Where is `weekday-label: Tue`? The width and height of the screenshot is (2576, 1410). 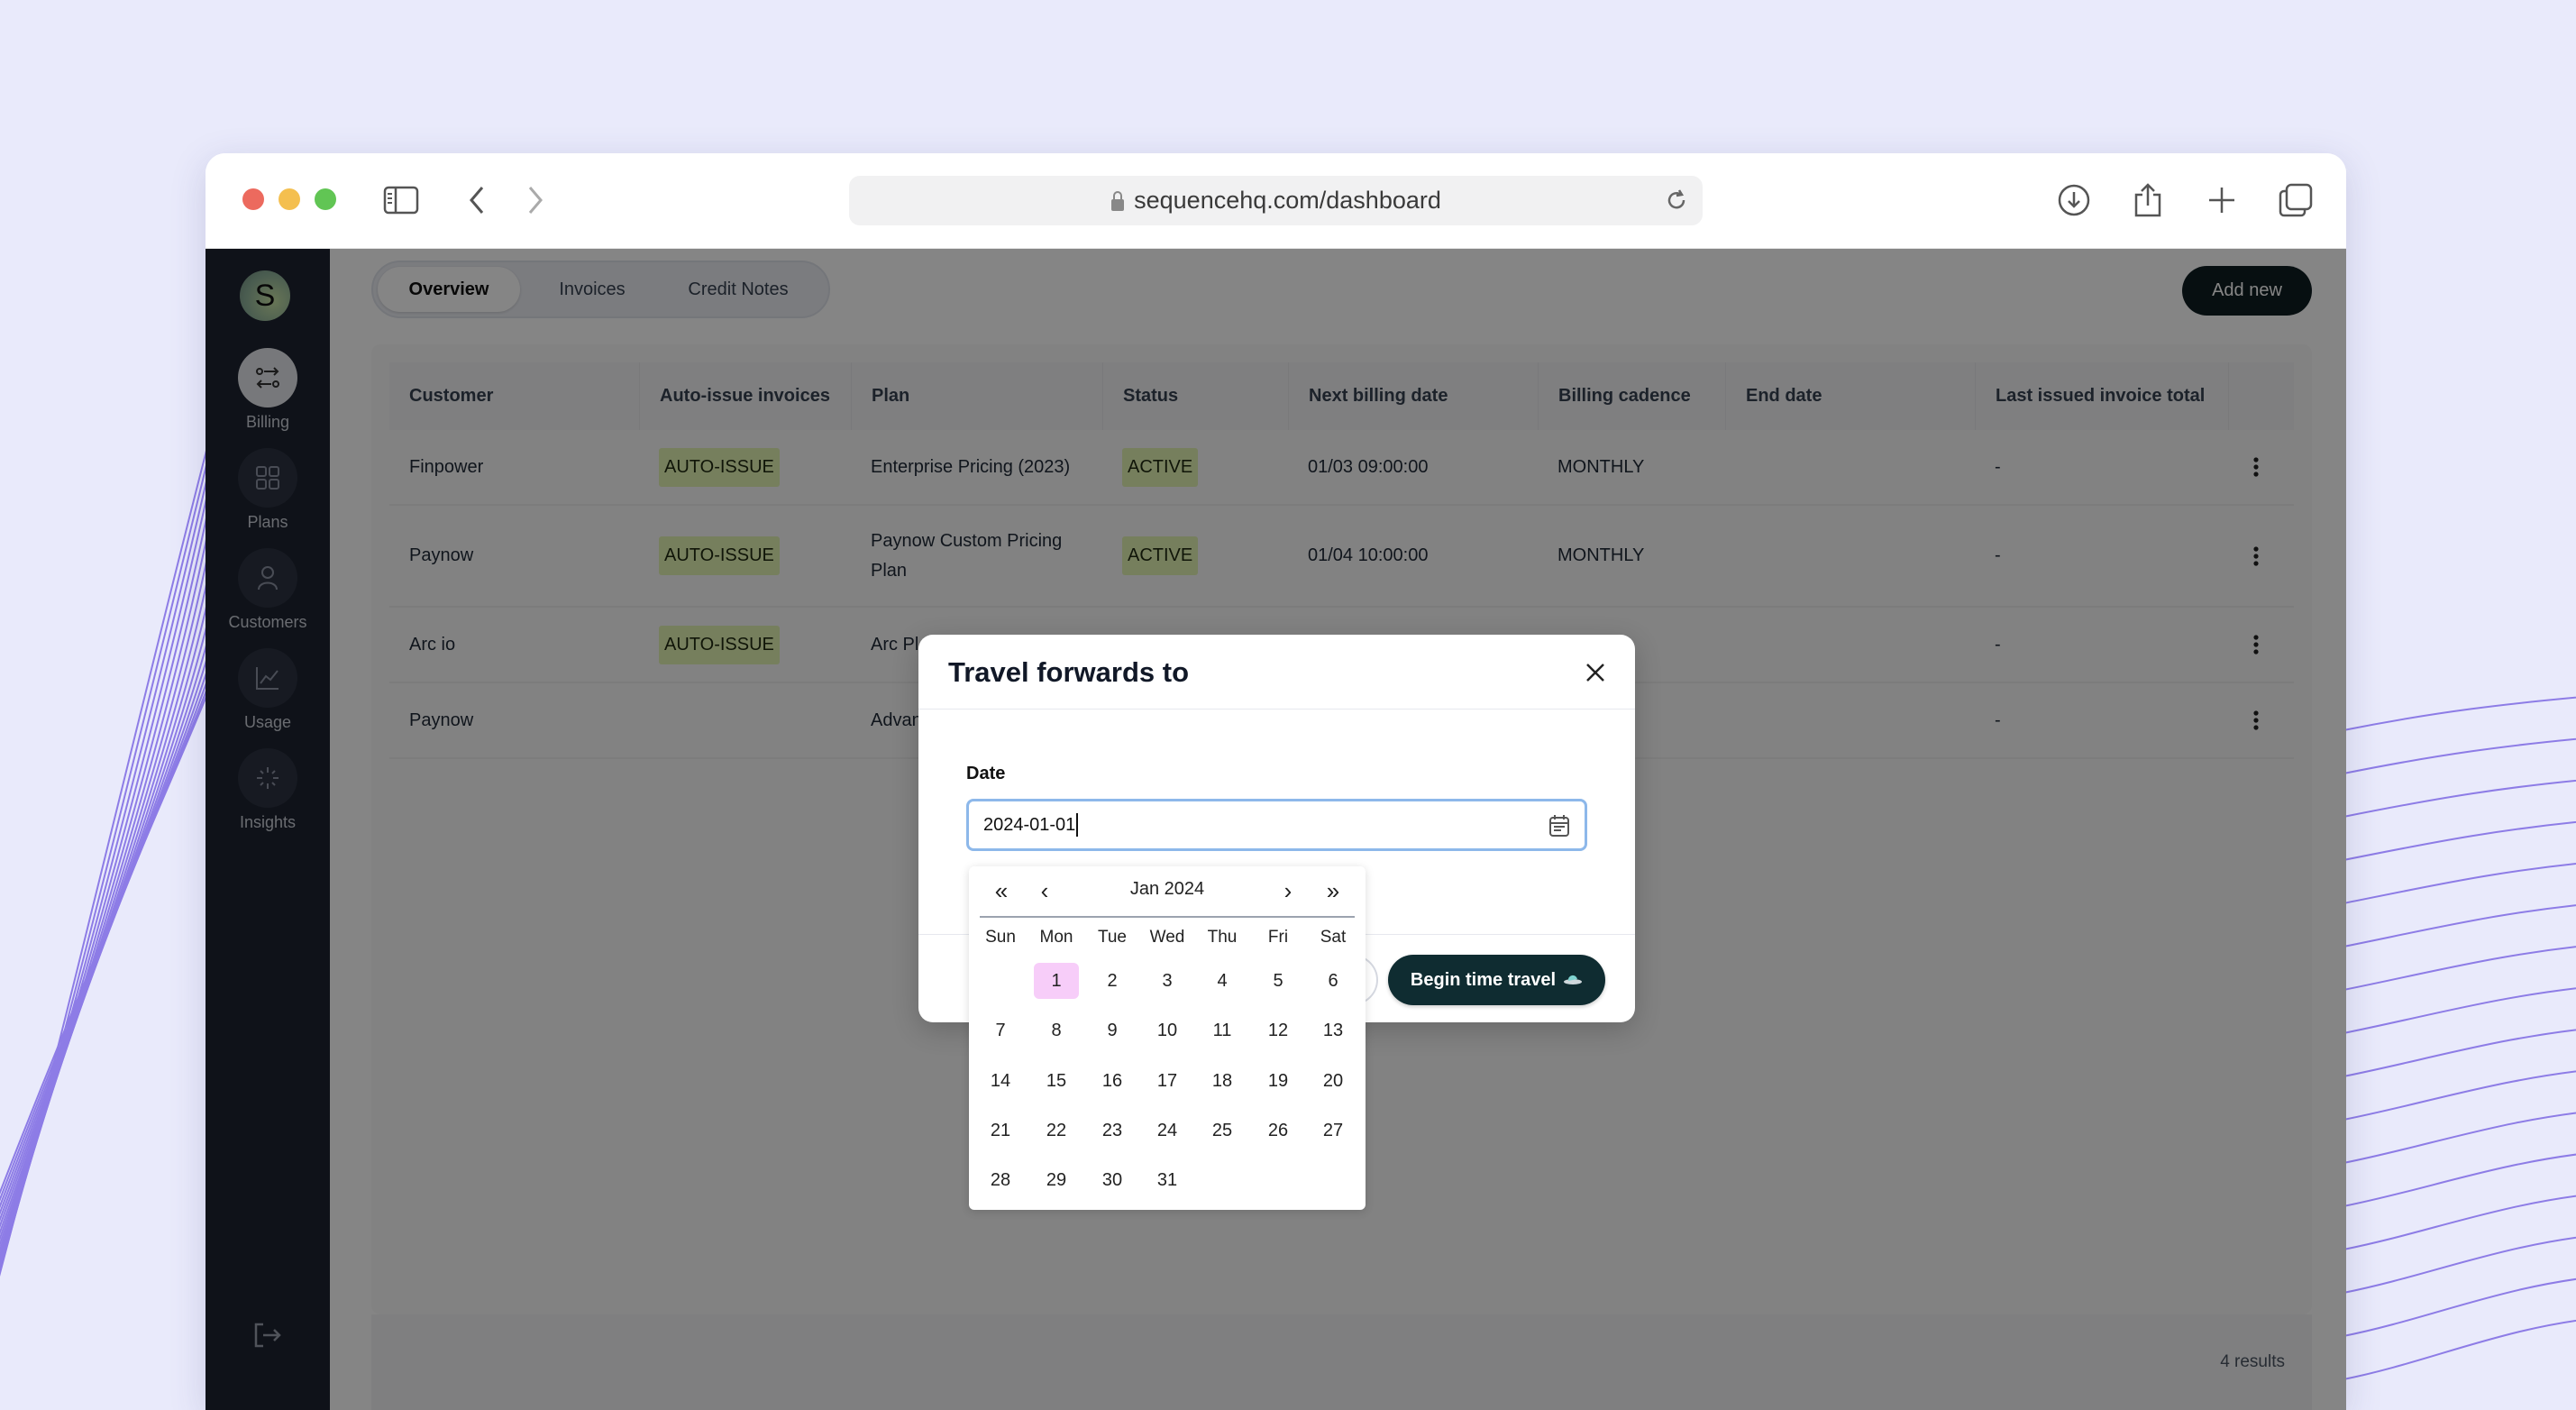 weekday-label: Tue is located at coordinates (1112, 938).